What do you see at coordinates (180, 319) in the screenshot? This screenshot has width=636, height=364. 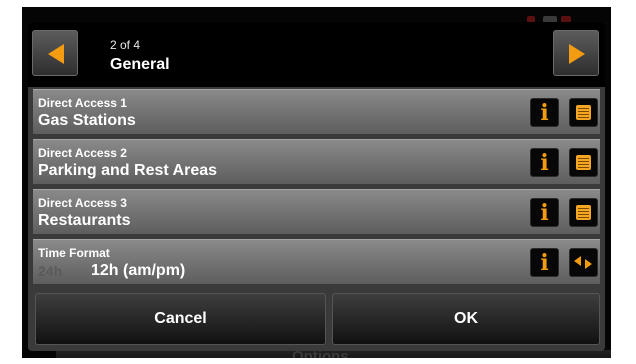 I see `cancel-button: Cancel` at bounding box center [180, 319].